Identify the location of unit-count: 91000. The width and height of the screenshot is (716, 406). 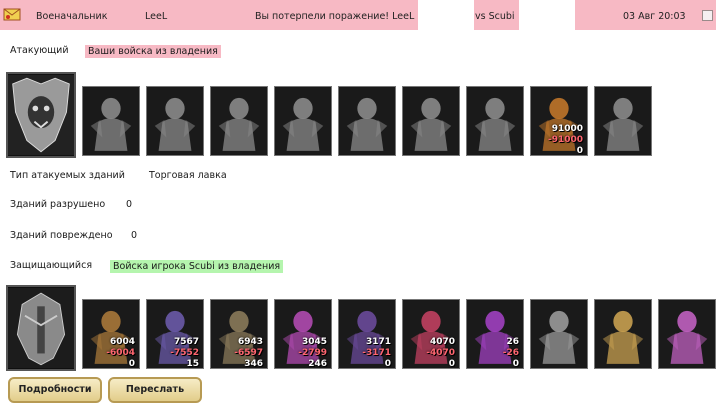
(567, 129).